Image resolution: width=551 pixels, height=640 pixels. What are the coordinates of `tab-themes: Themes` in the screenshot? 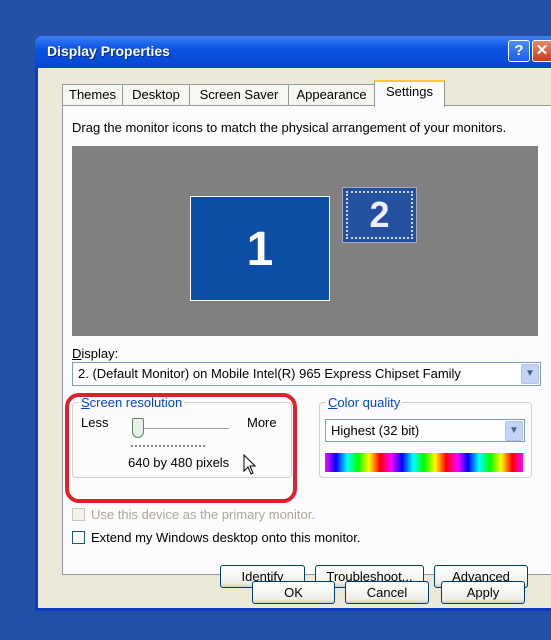 It's located at (92, 95).